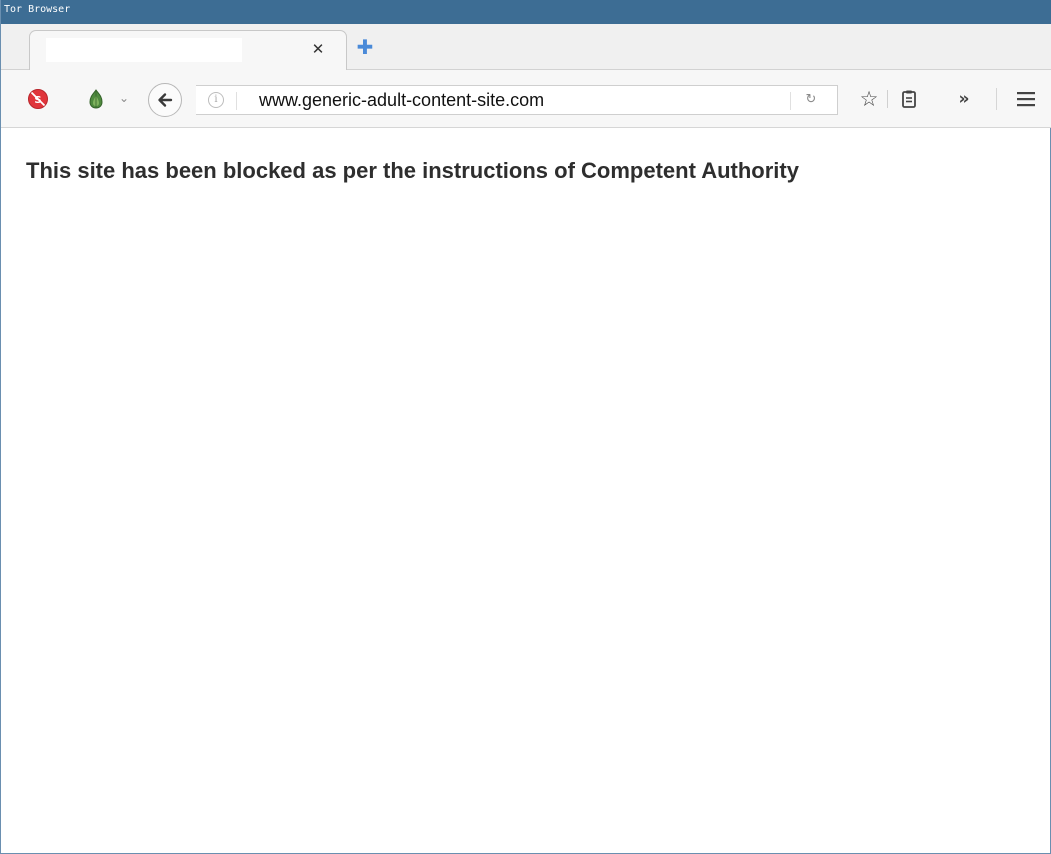 The width and height of the screenshot is (1051, 854). What do you see at coordinates (365, 47) in the screenshot?
I see `new-tab-button: ✚` at bounding box center [365, 47].